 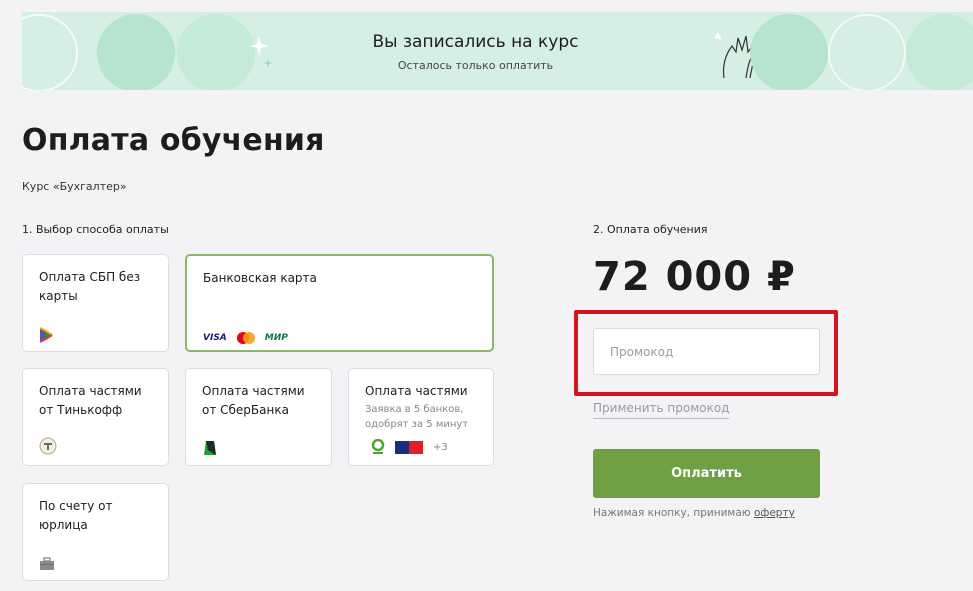 I want to click on payment-option-sber: Оплата частями от СберБанка, so click(x=258, y=417).